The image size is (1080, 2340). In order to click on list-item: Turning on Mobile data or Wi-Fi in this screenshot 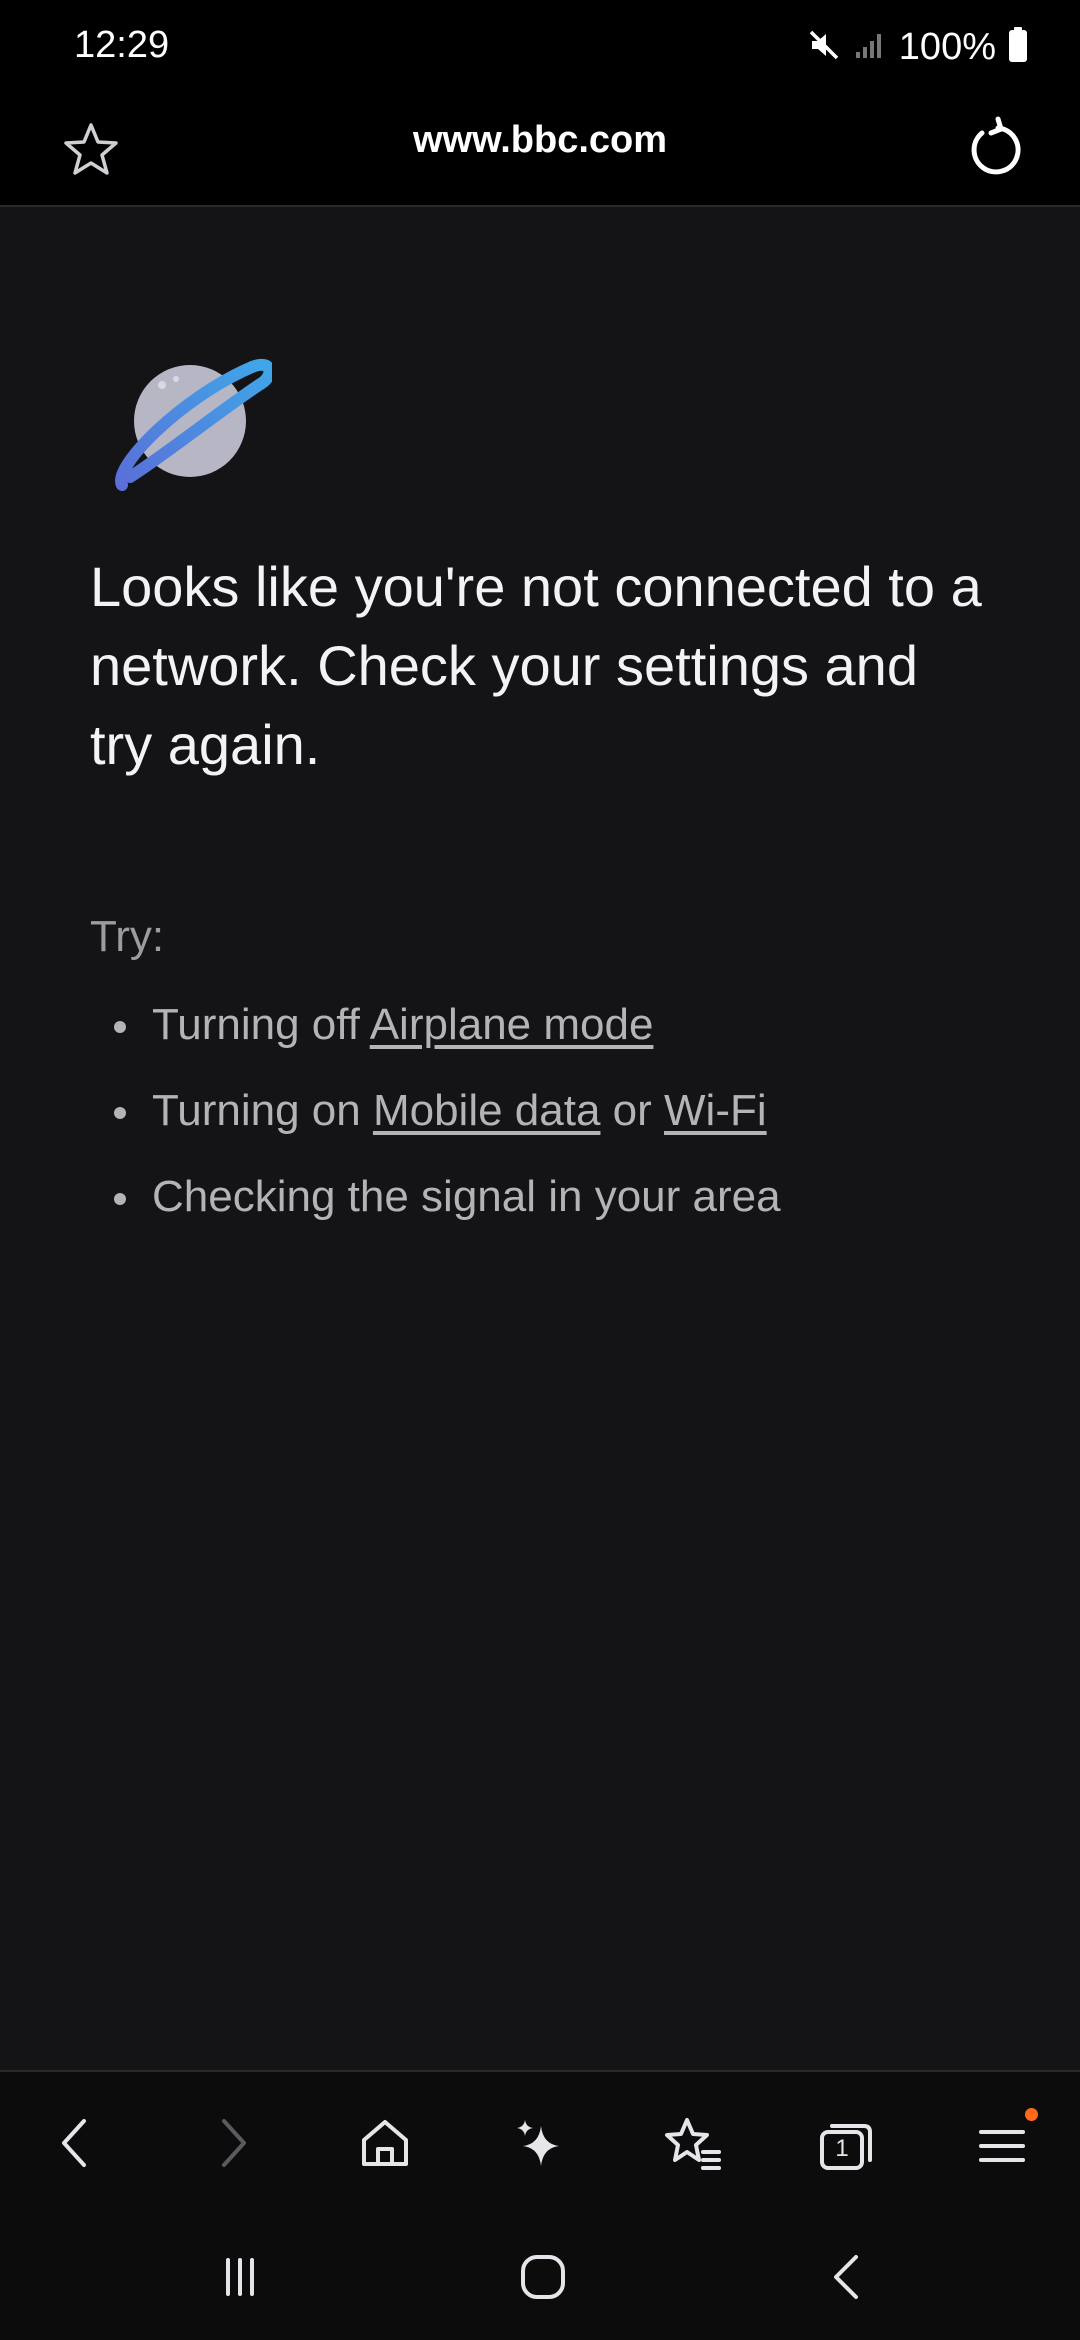, I will do `click(445, 1111)`.